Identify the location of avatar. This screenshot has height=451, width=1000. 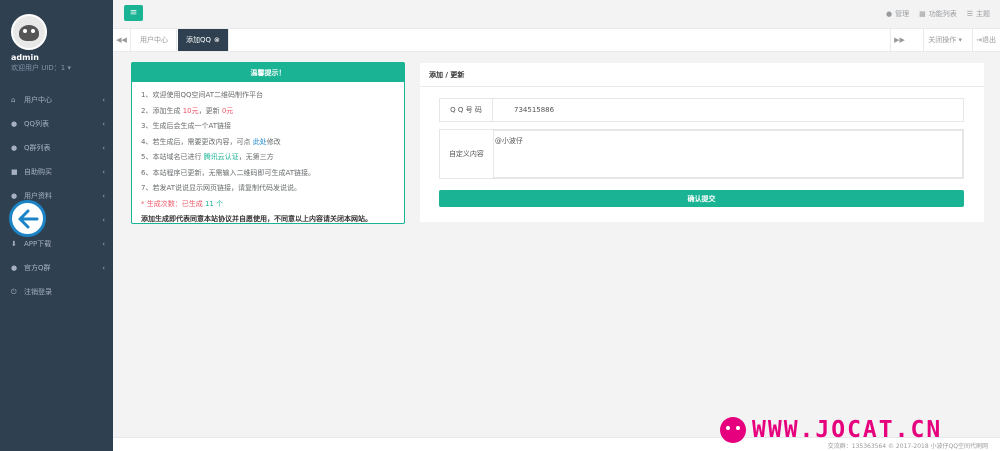
(29, 32).